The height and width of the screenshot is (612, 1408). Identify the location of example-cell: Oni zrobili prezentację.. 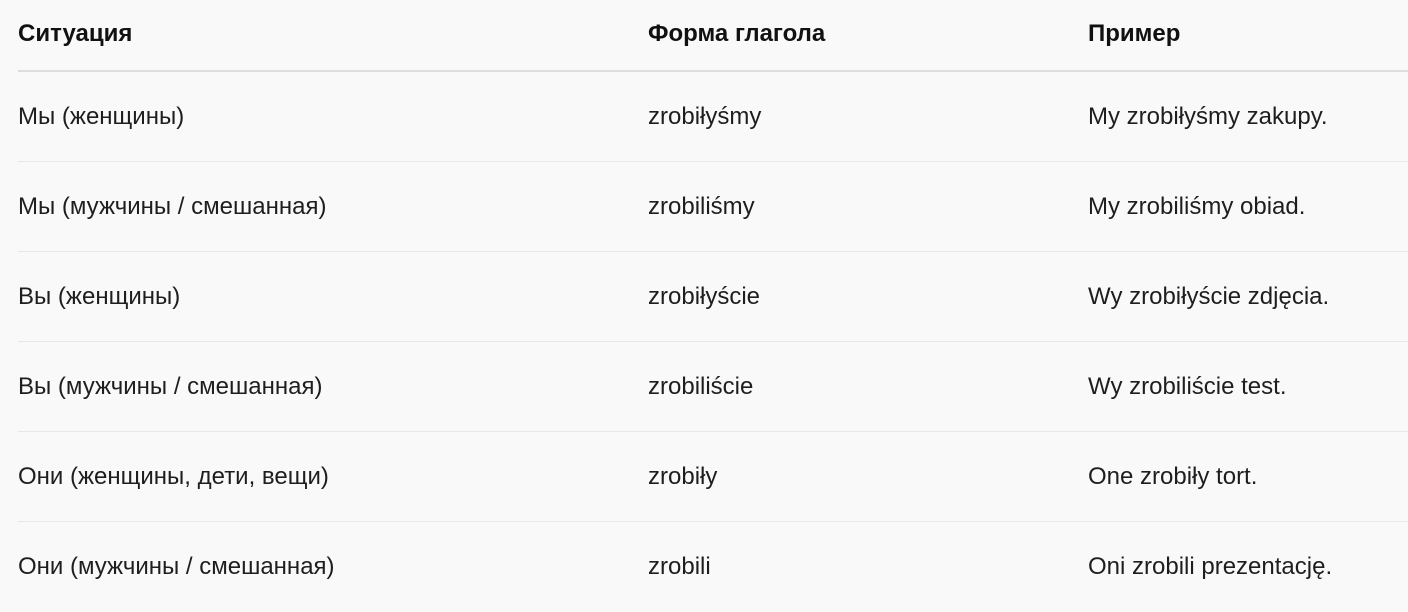
(1210, 566).